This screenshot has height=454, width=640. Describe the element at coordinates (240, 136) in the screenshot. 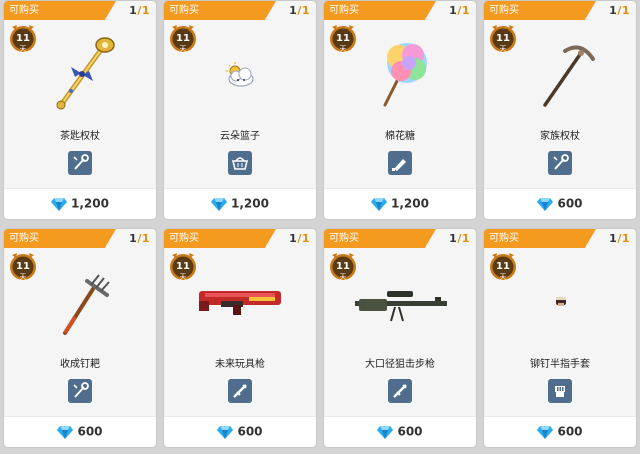

I see `item-name: 云朵篮子` at that location.